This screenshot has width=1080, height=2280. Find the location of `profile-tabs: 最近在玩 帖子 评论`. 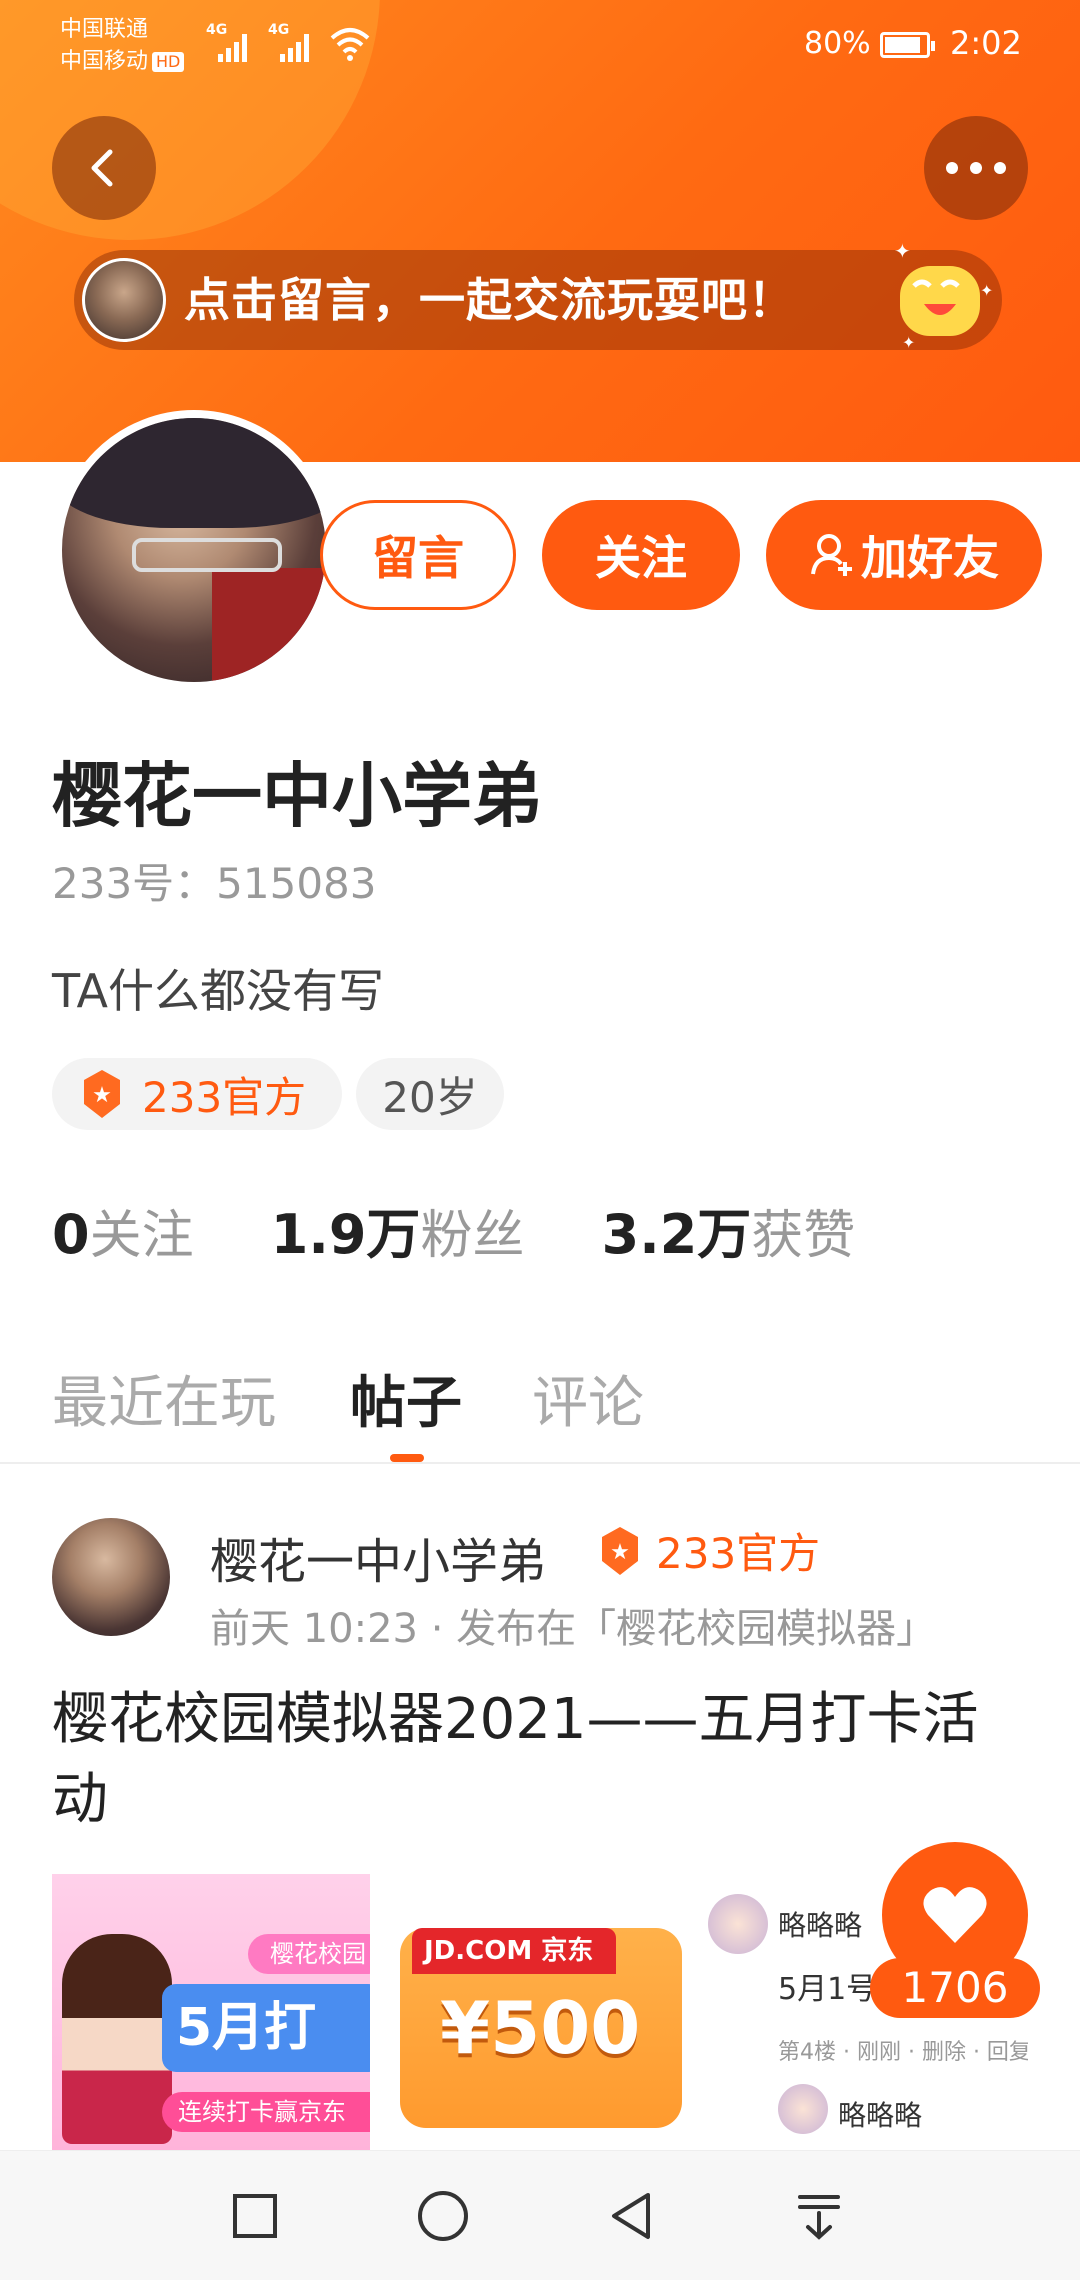

profile-tabs: 最近在玩 帖子 评论 is located at coordinates (540, 1402).